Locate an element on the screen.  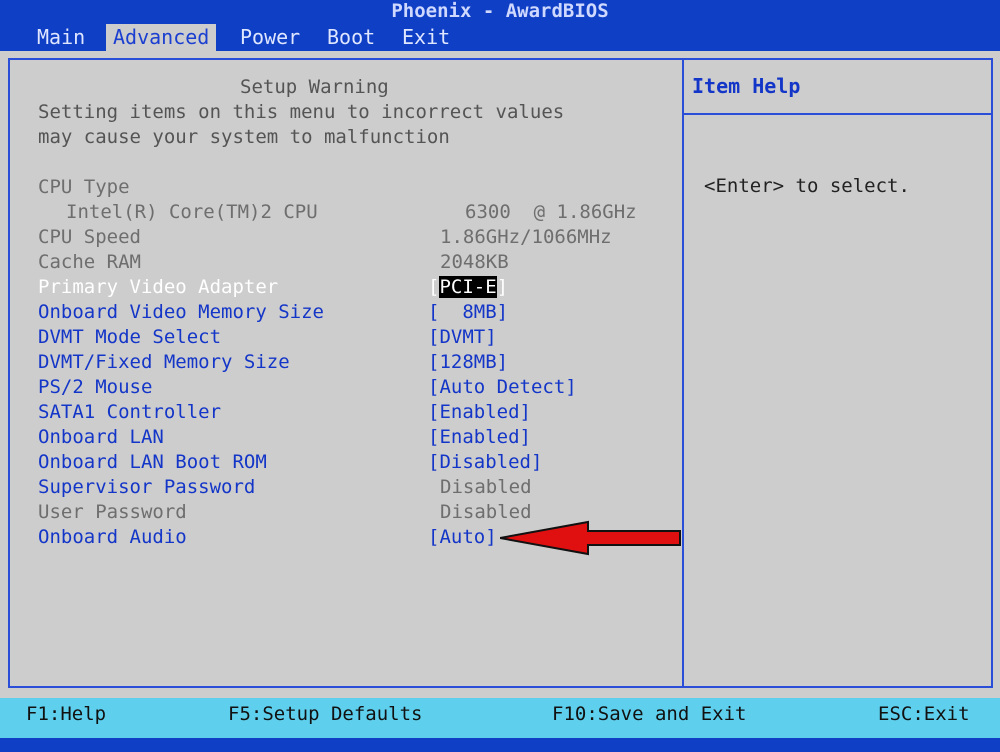
setting-primary-video-adapter-value: [PCI-E] is located at coordinates (468, 287).